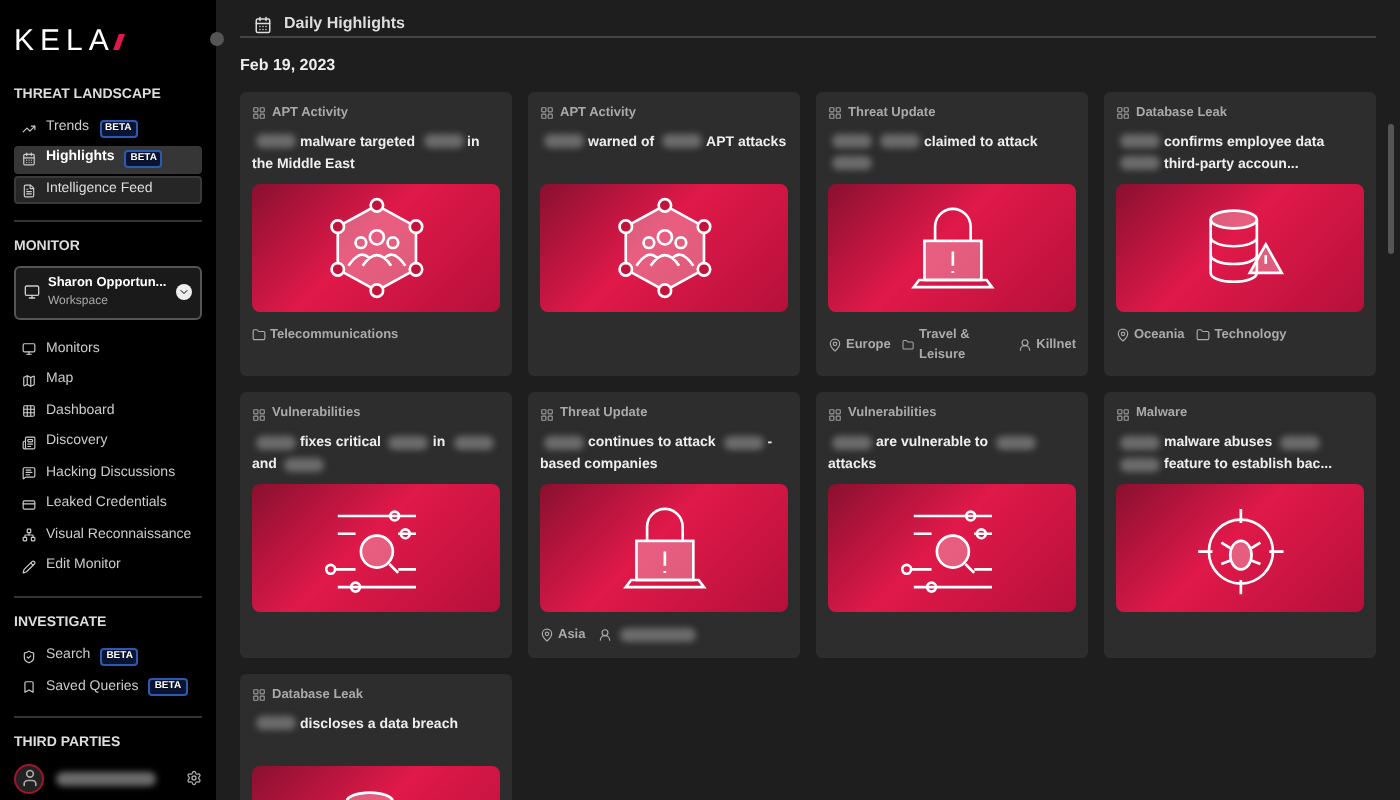 This screenshot has width=1400, height=800. What do you see at coordinates (119, 42) in the screenshot?
I see `logo-mark-icon` at bounding box center [119, 42].